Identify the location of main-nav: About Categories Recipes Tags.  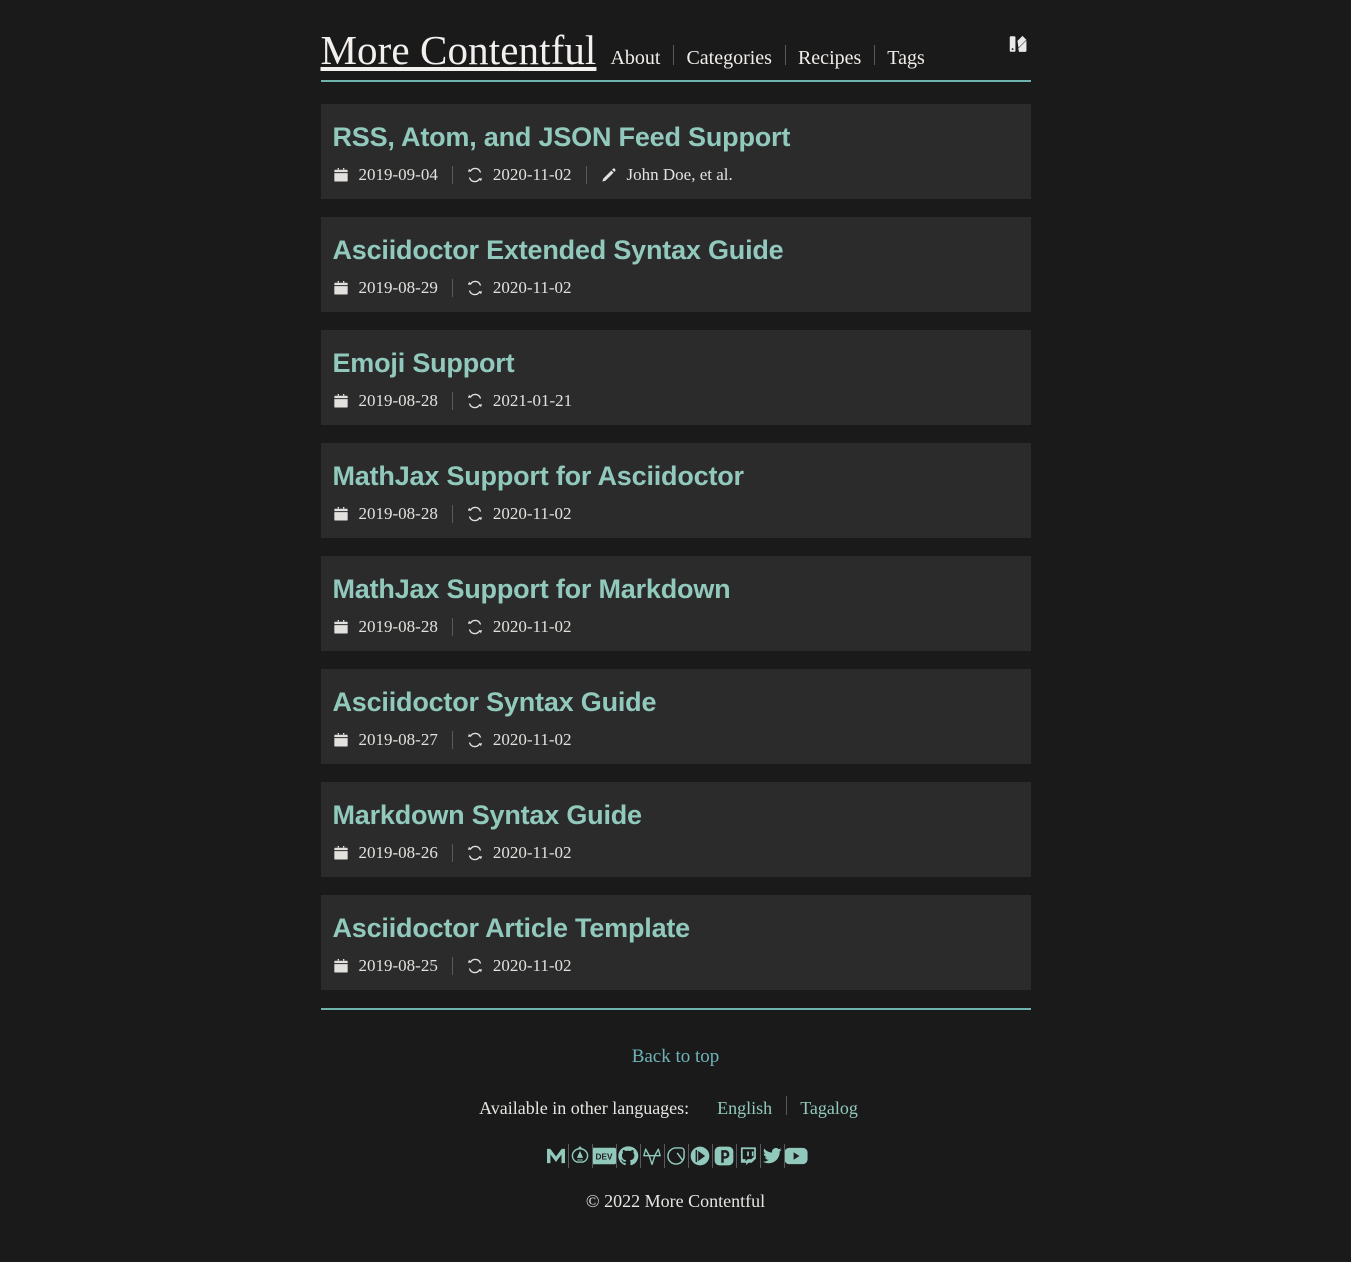
(773, 50).